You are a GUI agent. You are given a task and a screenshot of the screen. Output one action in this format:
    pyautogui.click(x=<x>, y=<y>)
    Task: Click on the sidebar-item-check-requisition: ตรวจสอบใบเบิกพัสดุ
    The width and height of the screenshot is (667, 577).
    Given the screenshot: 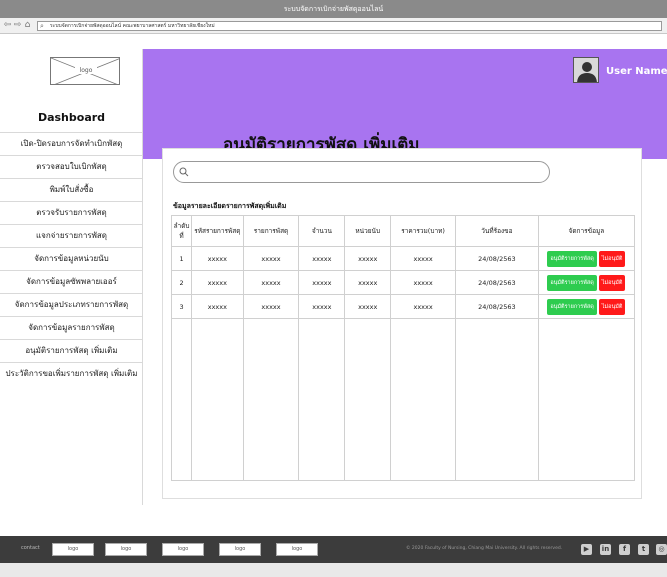 What is the action you would take?
    pyautogui.click(x=71, y=166)
    